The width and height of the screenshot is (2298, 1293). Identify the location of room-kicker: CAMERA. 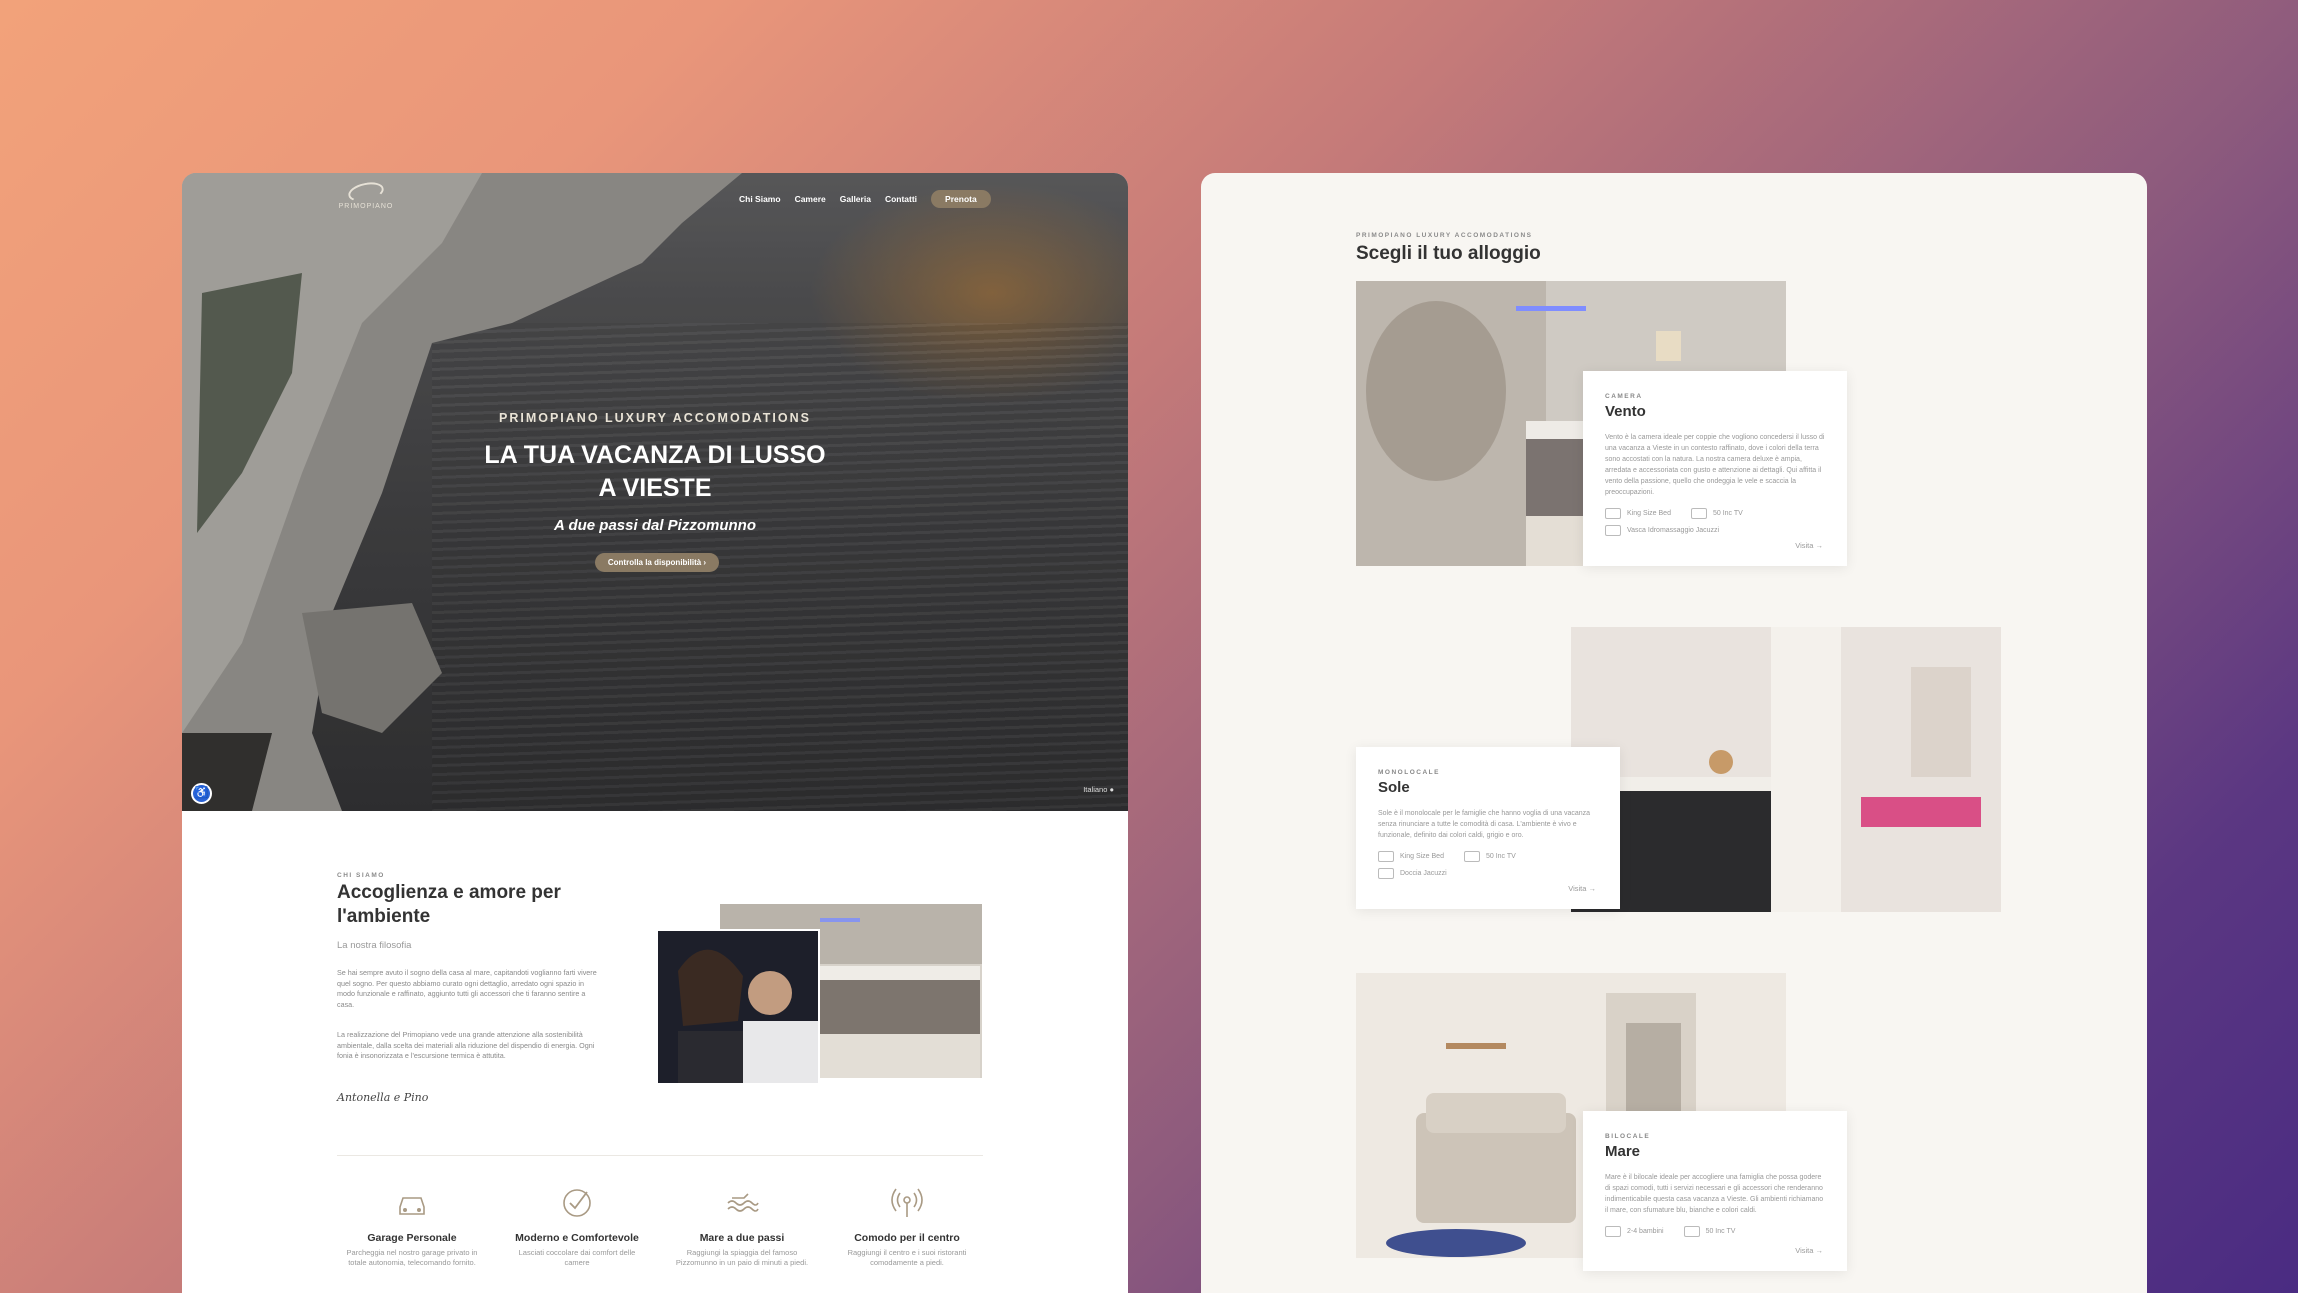
(1624, 396).